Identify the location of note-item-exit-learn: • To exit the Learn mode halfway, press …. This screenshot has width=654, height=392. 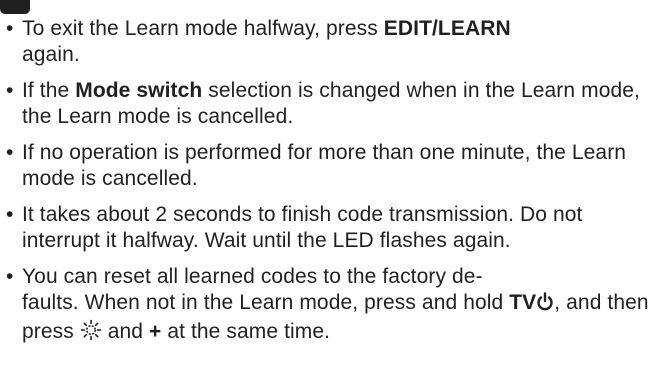
(328, 42).